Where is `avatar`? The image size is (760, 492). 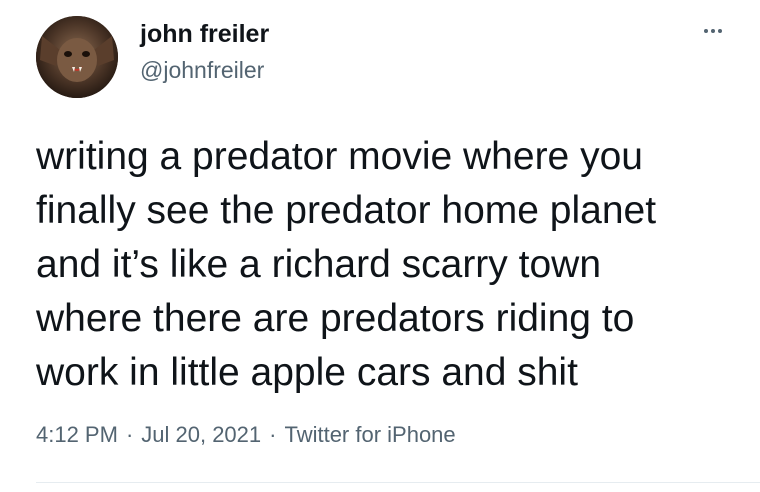 avatar is located at coordinates (77, 57).